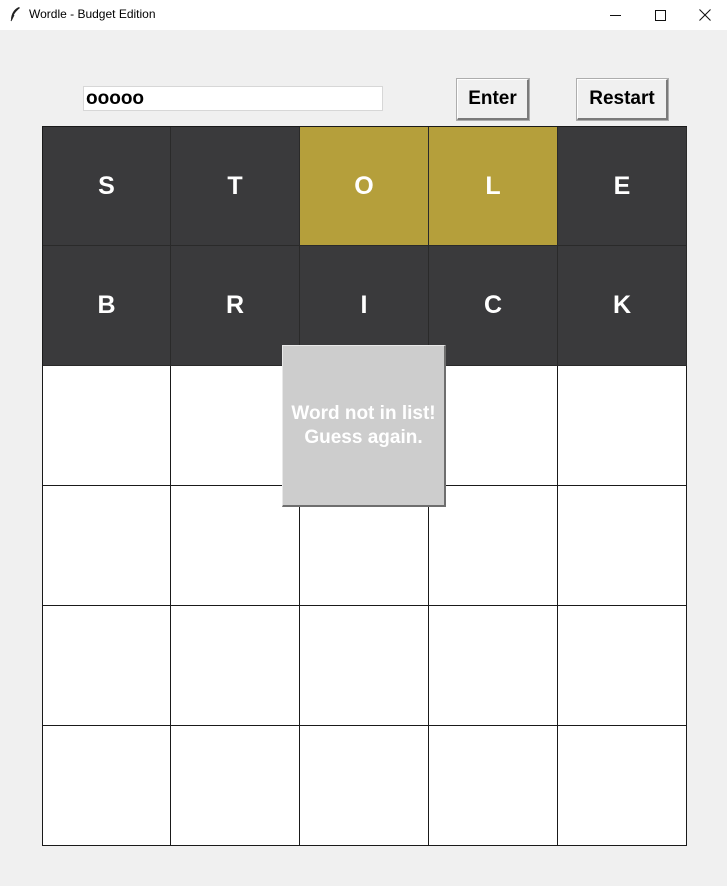  Describe the element at coordinates (107, 786) in the screenshot. I see `tile-r6-c1` at that location.